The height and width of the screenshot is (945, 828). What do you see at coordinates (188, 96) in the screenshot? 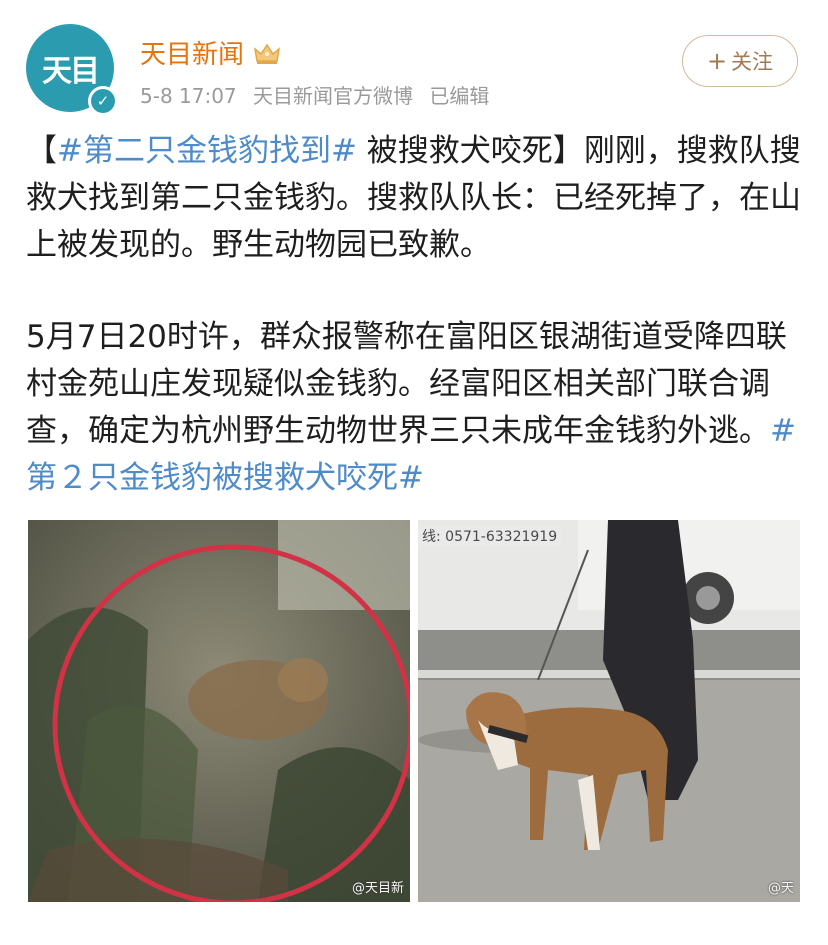
I see `post-time: 5-8 17:07` at bounding box center [188, 96].